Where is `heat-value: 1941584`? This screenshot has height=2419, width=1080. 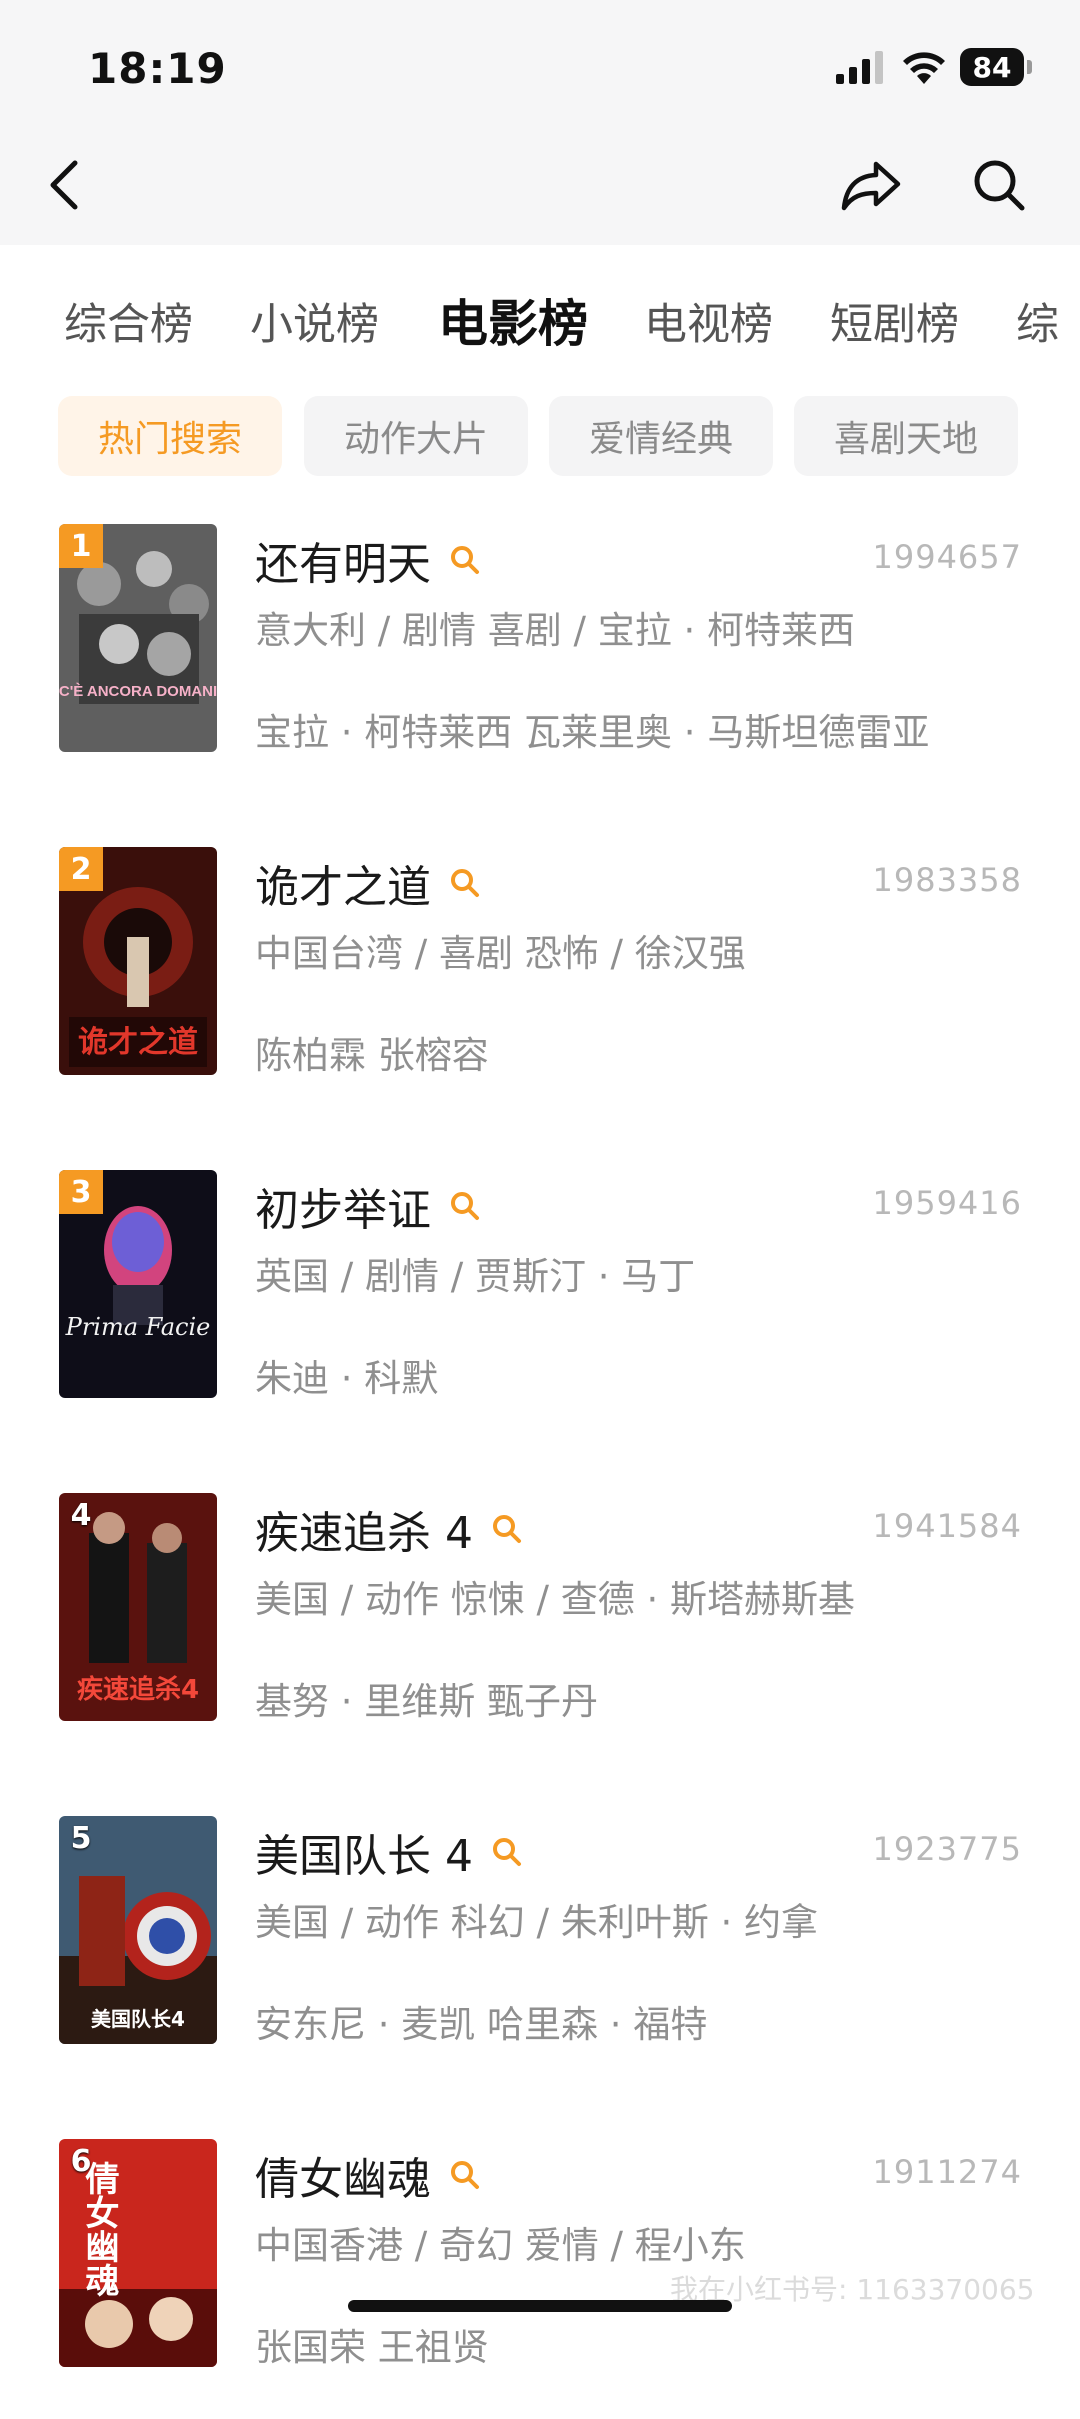
heat-value: 1941584 is located at coordinates (947, 1526).